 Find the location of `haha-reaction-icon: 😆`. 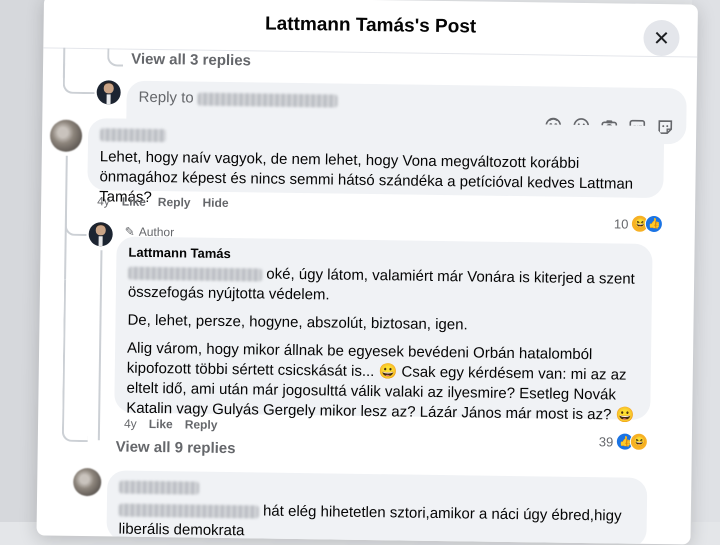

haha-reaction-icon: 😆 is located at coordinates (639, 441).